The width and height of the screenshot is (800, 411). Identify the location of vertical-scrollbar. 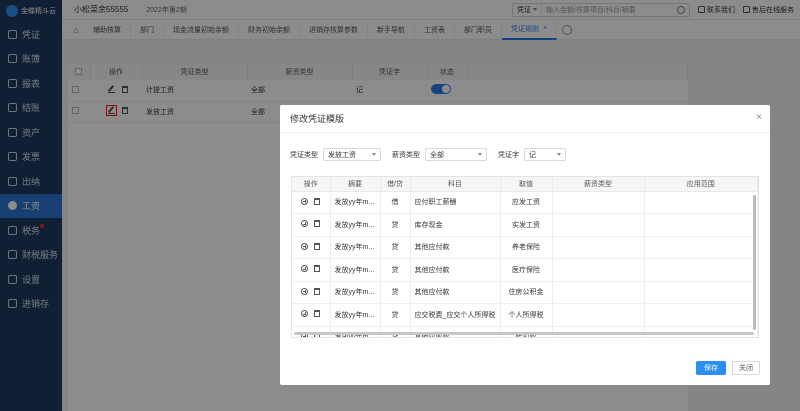
(754, 262).